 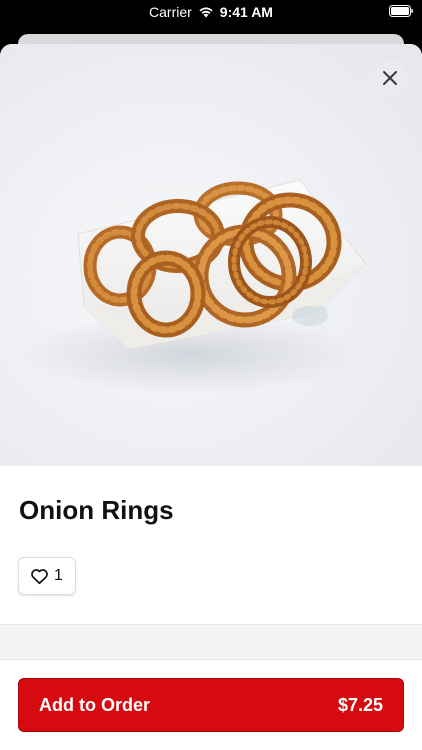 I want to click on status-center: Carrier 9:41 AM, so click(x=211, y=12).